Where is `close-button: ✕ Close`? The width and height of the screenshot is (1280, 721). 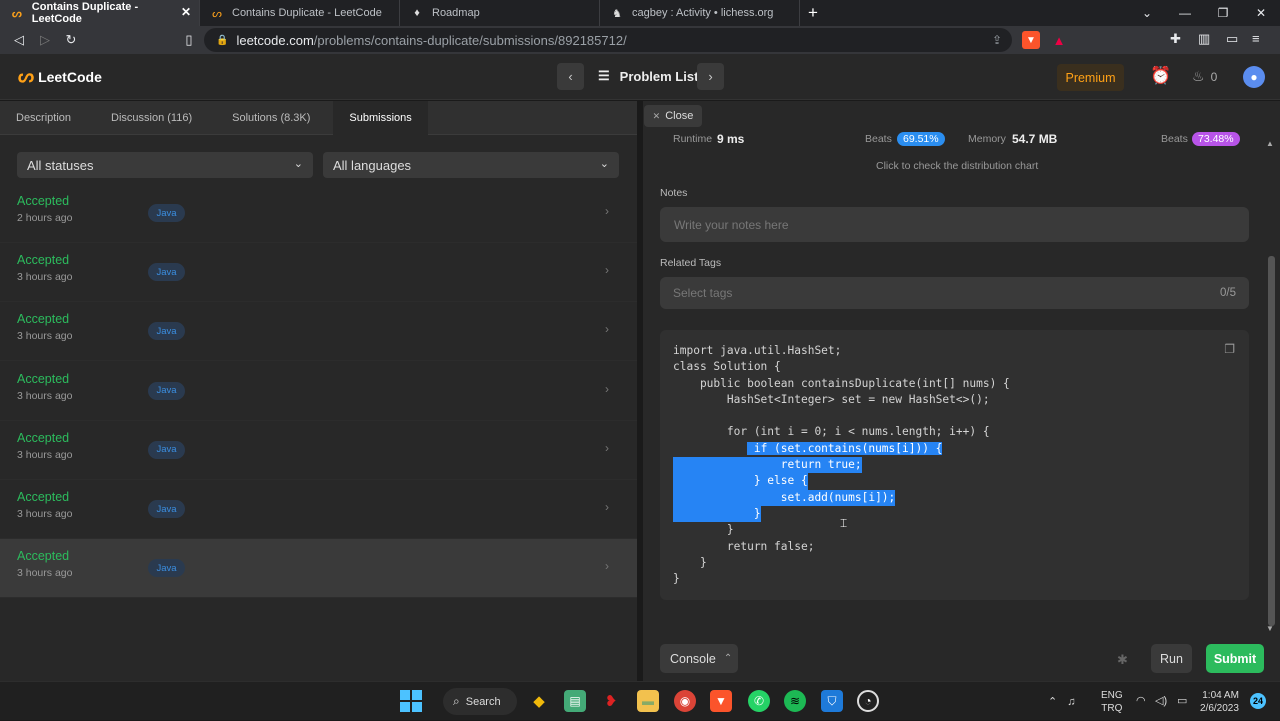
close-button: ✕ Close is located at coordinates (673, 116).